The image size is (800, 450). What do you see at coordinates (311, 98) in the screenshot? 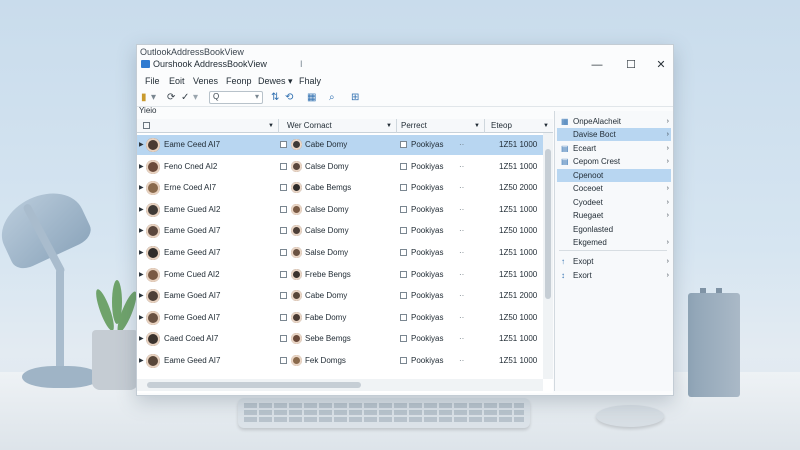
I see `report-icon: ▦` at bounding box center [311, 98].